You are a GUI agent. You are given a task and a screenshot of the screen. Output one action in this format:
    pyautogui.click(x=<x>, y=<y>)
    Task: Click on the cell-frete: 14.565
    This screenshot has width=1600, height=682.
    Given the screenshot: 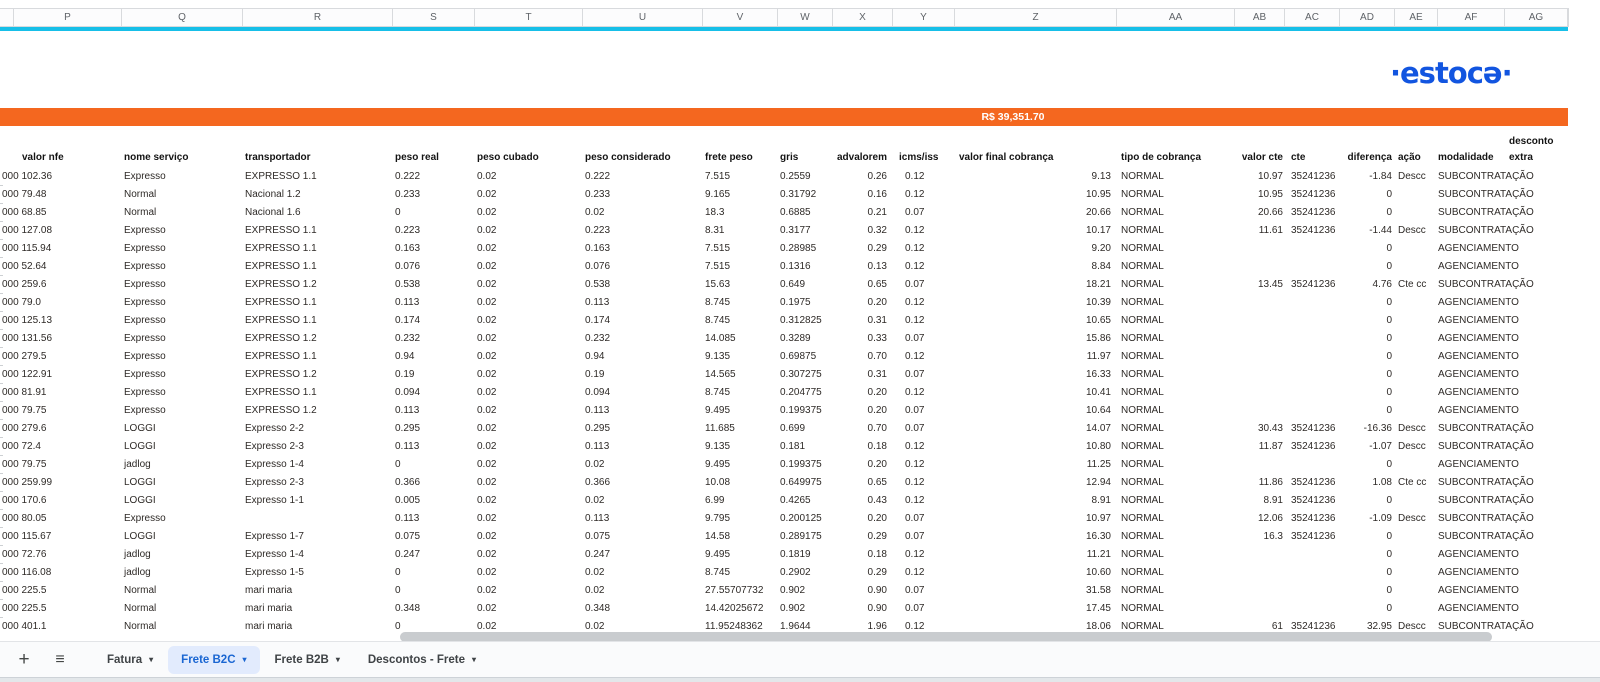 What is the action you would take?
    pyautogui.click(x=740, y=375)
    